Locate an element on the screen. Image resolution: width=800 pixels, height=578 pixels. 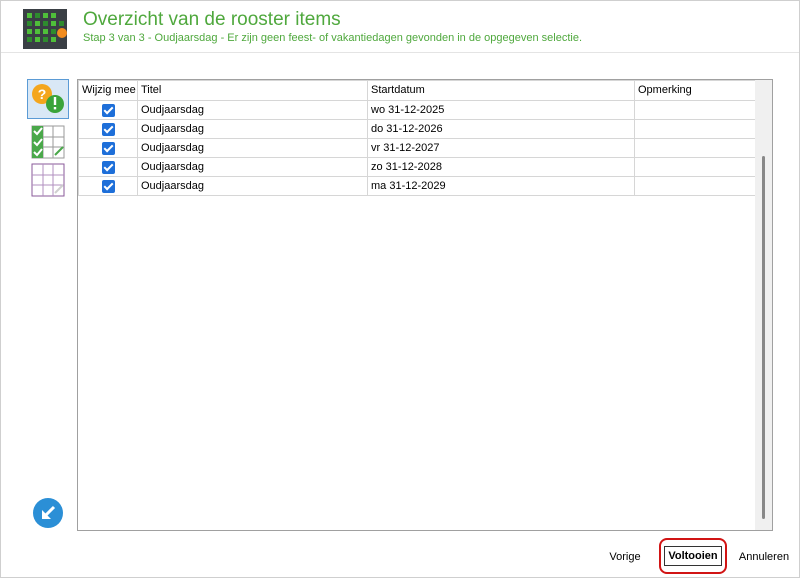
cancel-button: Annuleren is located at coordinates (764, 557).